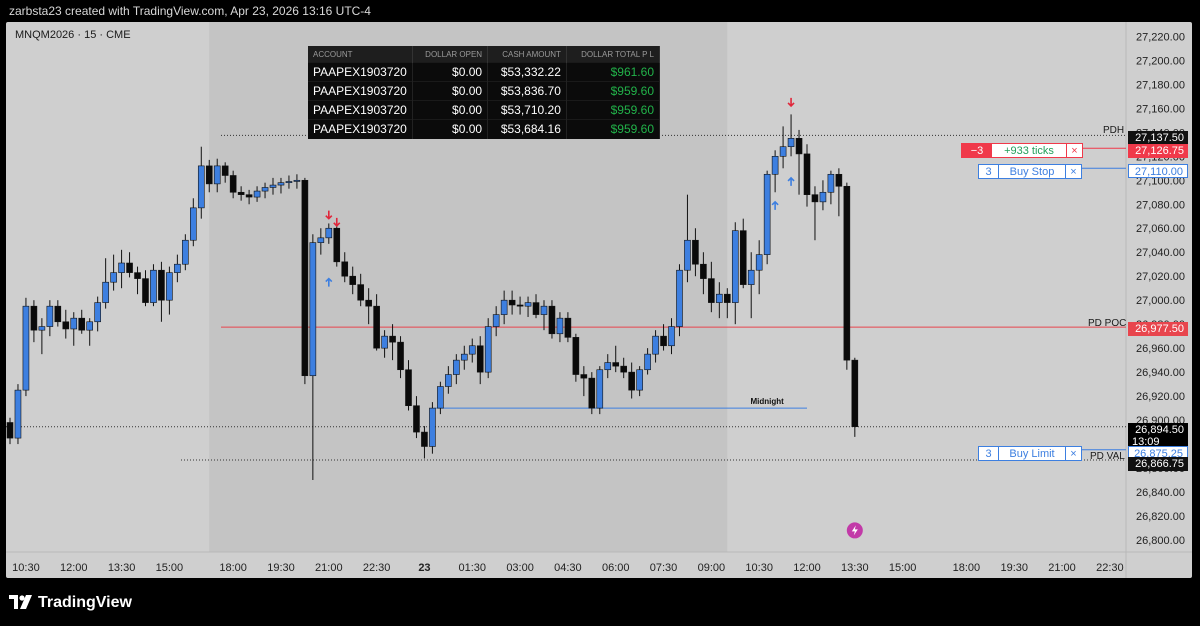 This screenshot has width=1200, height=626. What do you see at coordinates (613, 110) in the screenshot?
I see `total-pl: $959.60` at bounding box center [613, 110].